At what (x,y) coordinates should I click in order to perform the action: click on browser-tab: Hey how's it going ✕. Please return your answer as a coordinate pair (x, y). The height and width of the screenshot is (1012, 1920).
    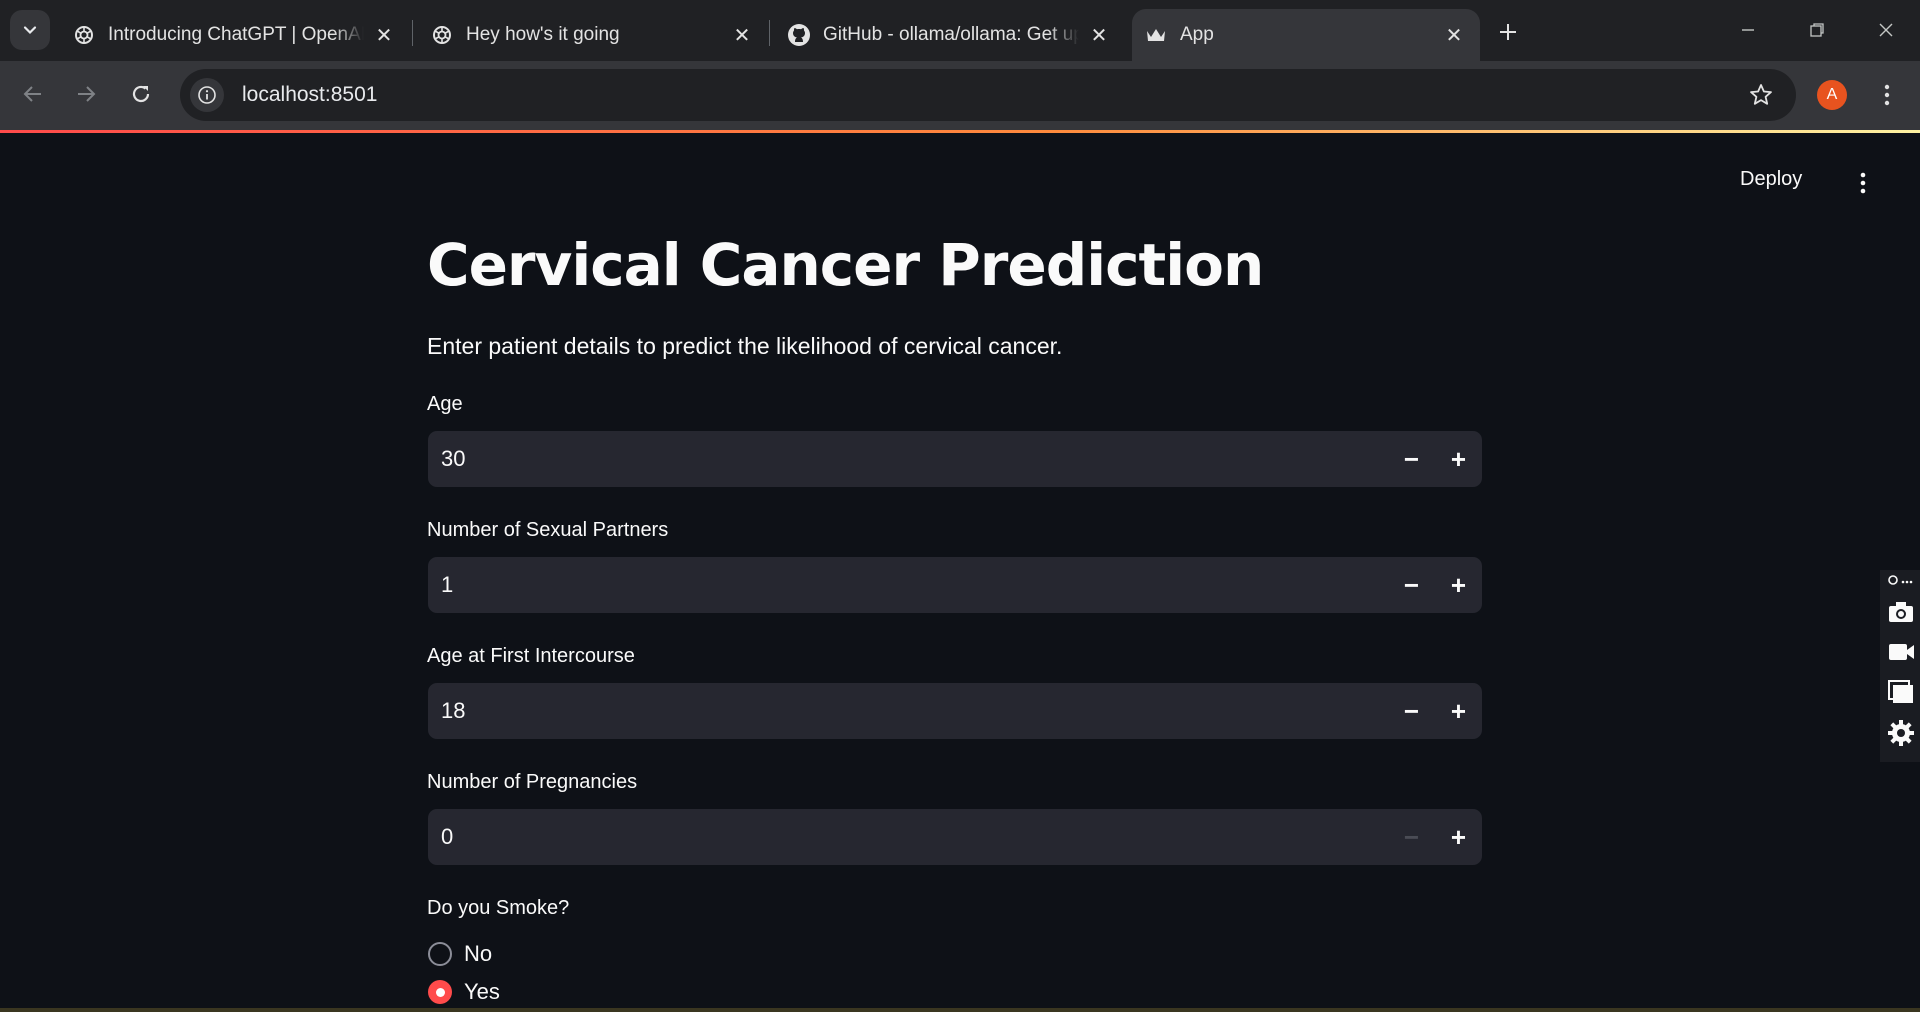
    Looking at the image, I should click on (593, 35).